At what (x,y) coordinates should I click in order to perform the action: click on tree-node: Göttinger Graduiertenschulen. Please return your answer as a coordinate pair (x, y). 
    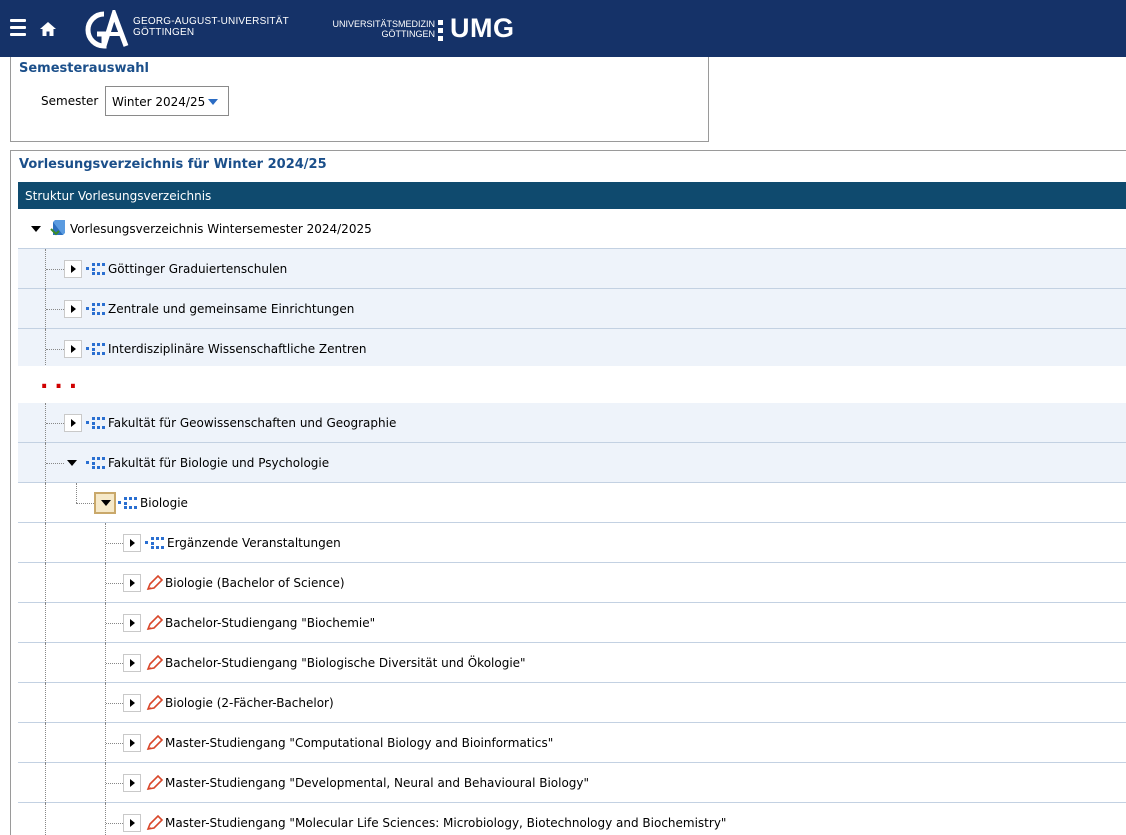
    Looking at the image, I should click on (572, 269).